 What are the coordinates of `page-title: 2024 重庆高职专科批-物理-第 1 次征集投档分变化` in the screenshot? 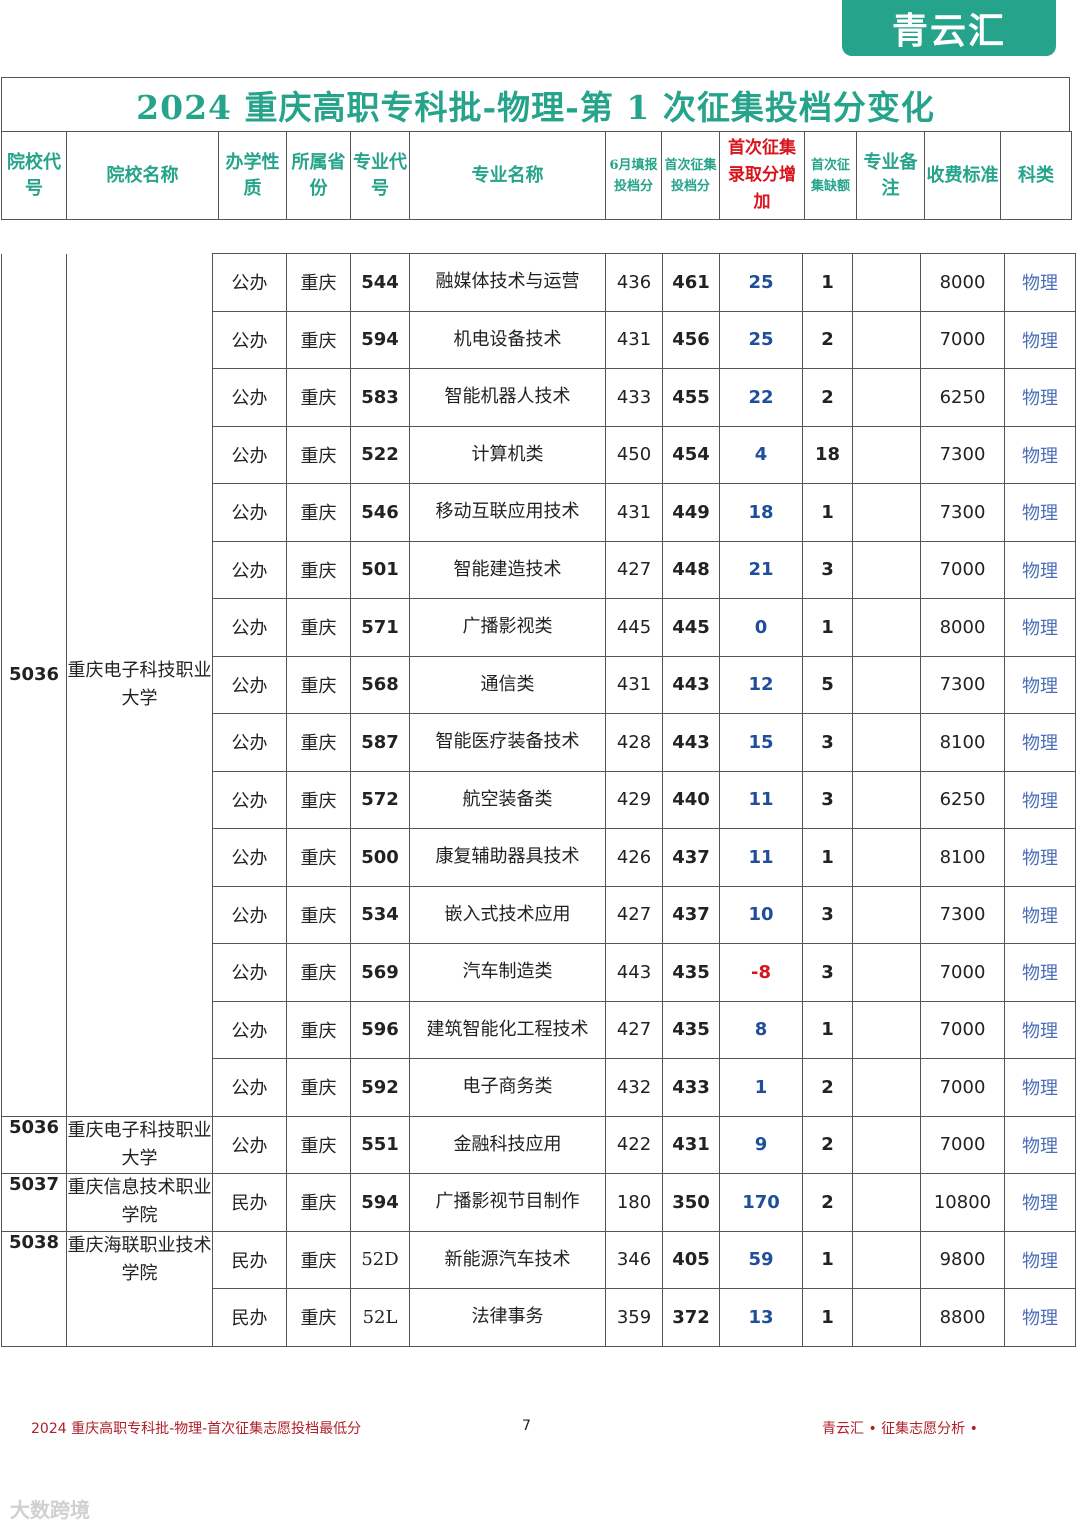 It's located at (535, 104).